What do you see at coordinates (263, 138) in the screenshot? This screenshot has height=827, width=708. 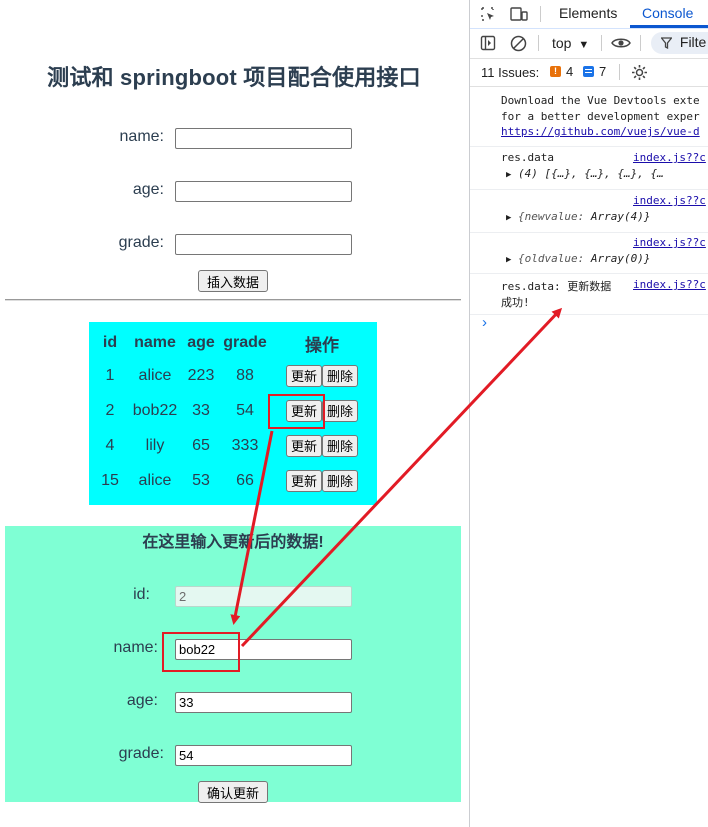 I see `name-input` at bounding box center [263, 138].